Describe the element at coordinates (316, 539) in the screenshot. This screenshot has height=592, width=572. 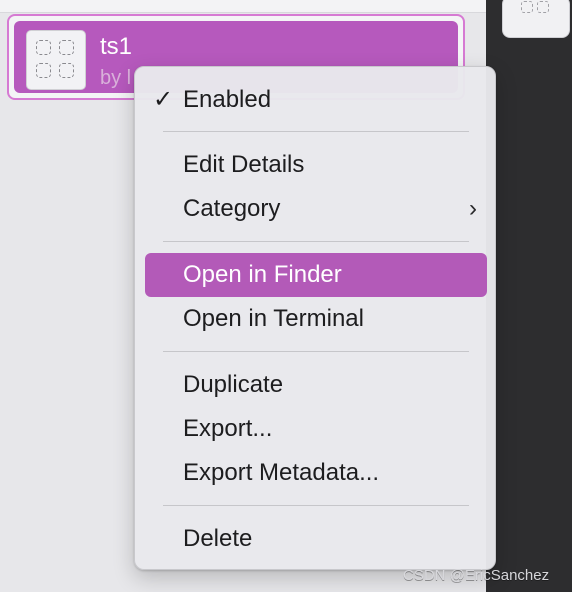
I see `menu-item-delete: Delete` at that location.